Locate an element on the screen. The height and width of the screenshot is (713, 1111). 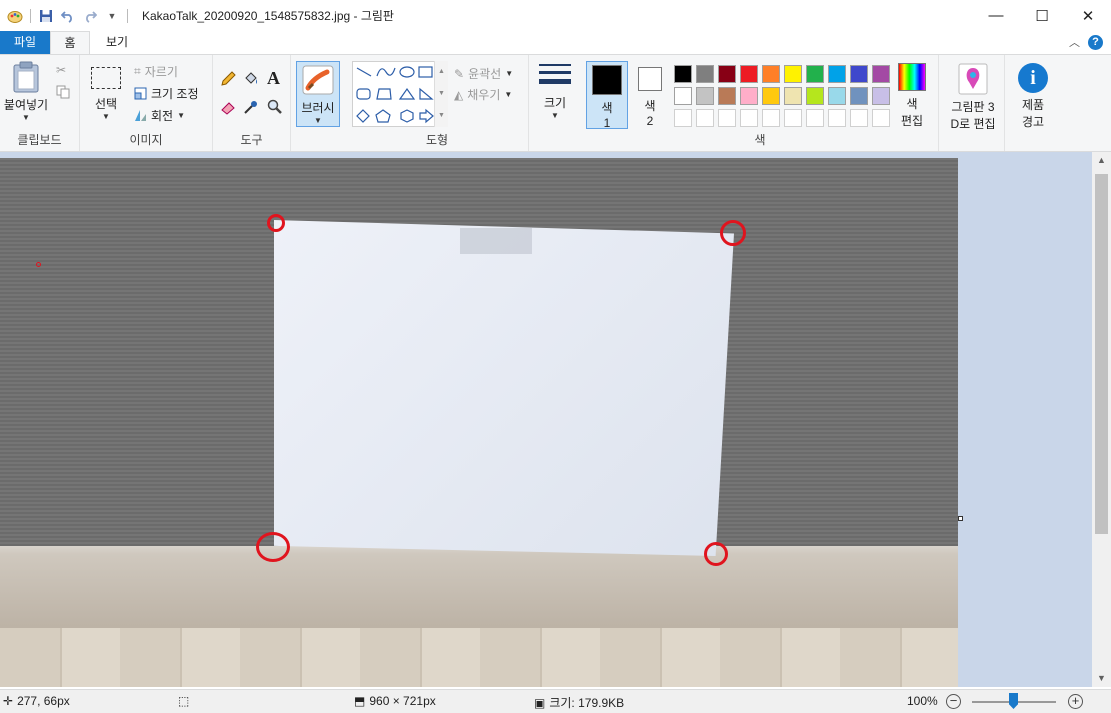
shapes-scrollbar: ▲ ▼ ▼ is located at coordinates (441, 94).